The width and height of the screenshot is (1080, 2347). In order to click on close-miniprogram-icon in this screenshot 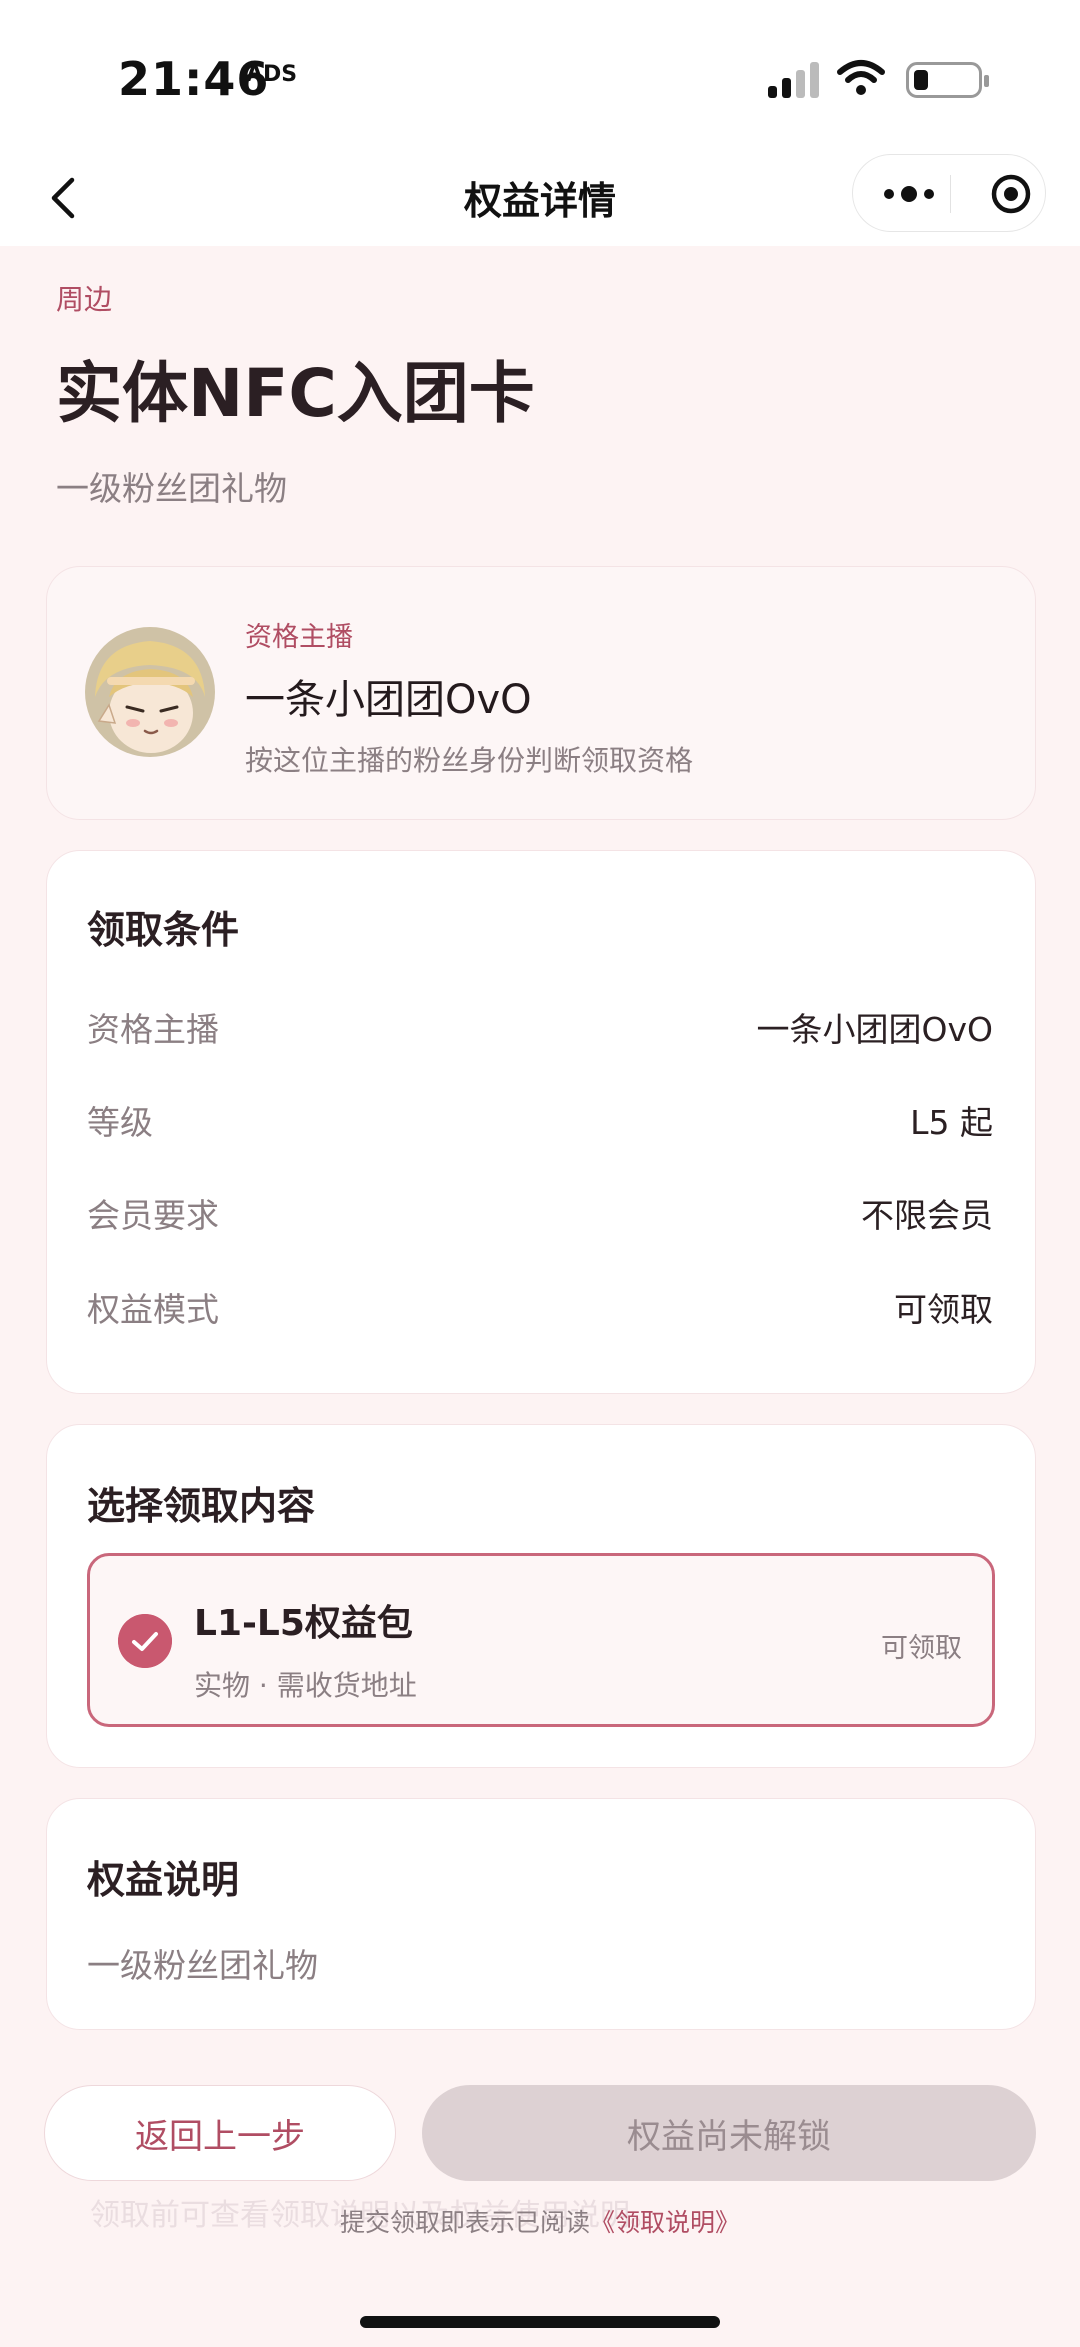, I will do `click(1011, 194)`.